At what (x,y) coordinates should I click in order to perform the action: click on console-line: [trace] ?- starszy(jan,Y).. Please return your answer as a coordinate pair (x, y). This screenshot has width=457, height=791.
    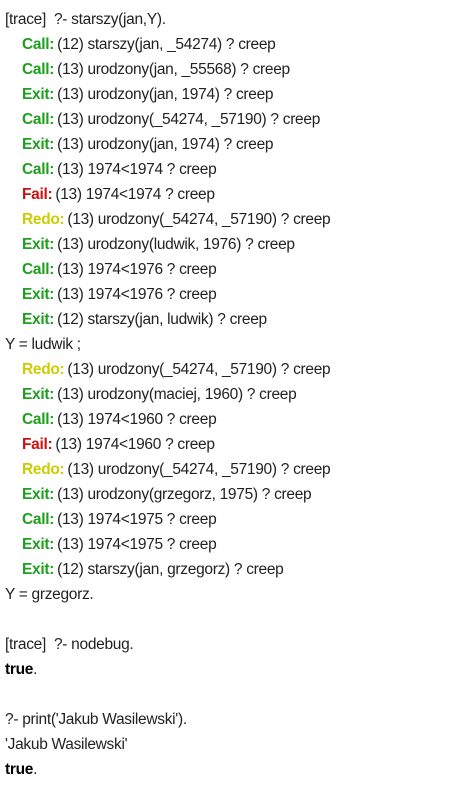
    Looking at the image, I should click on (85, 19).